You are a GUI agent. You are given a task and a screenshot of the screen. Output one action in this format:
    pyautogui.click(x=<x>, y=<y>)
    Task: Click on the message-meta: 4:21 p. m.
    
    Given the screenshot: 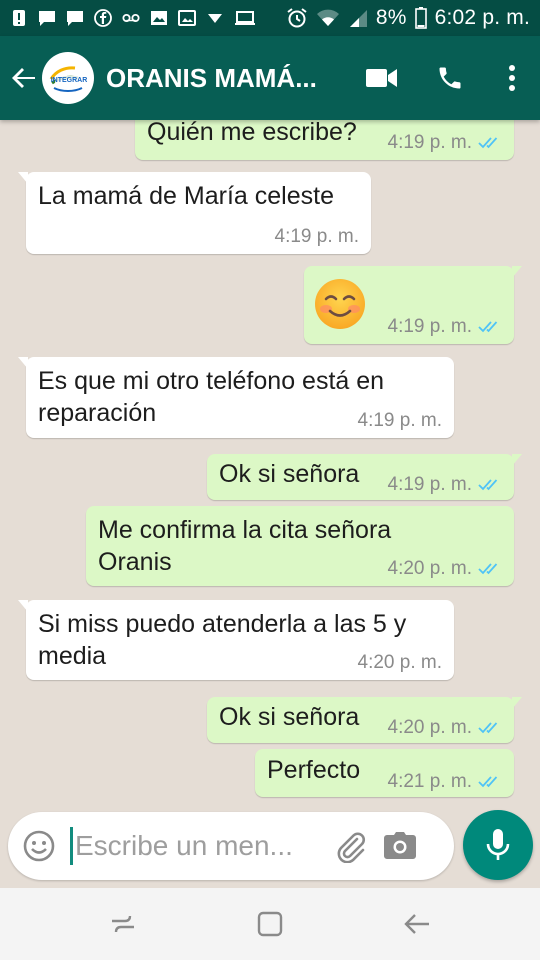 What is the action you would take?
    pyautogui.click(x=445, y=782)
    